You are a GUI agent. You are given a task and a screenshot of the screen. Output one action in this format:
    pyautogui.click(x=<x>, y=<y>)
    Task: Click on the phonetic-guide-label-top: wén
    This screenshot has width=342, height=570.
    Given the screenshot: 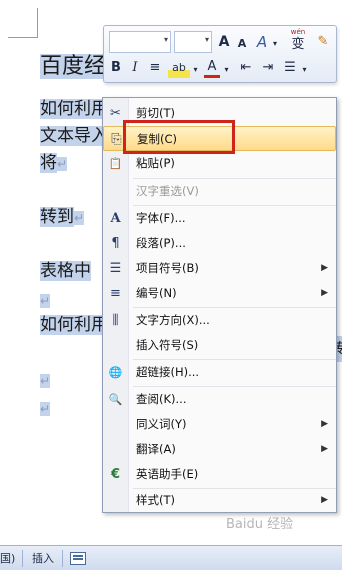 What is the action you would take?
    pyautogui.click(x=298, y=32)
    